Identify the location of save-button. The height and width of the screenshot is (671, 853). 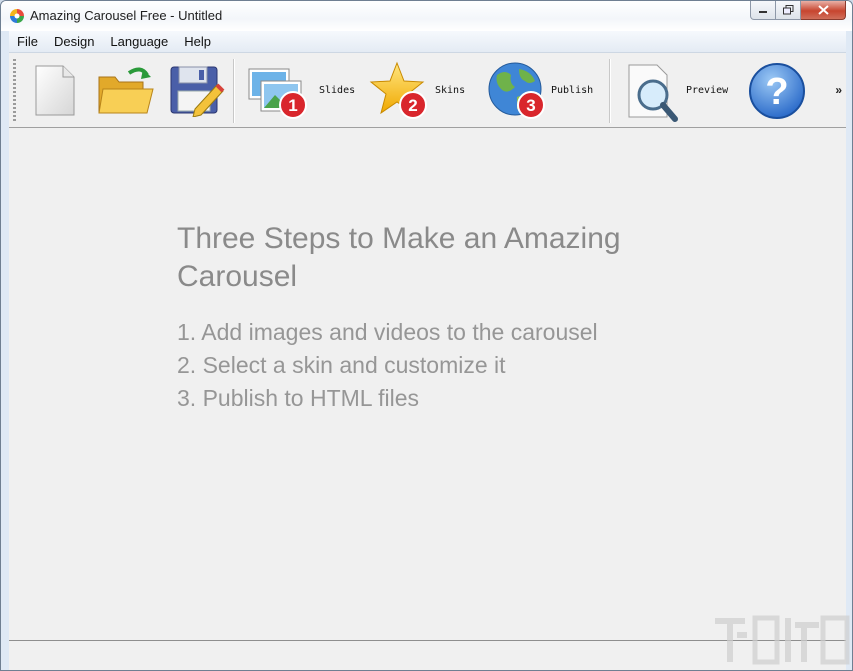
(197, 90).